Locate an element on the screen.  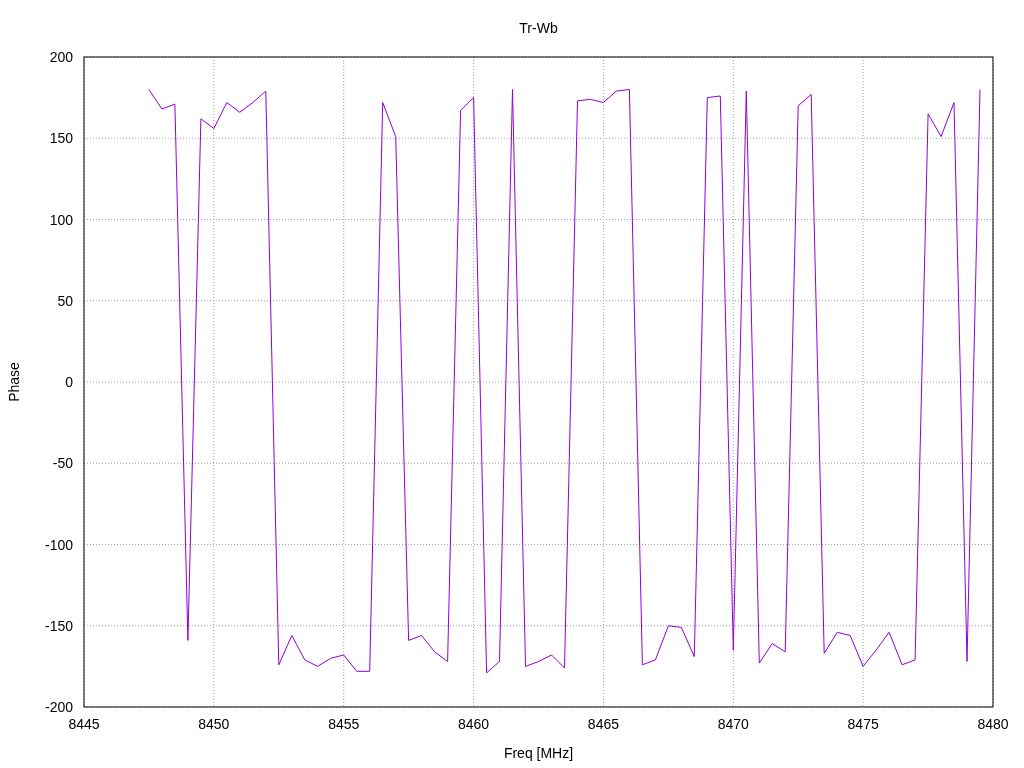
y-tick-label: 200 is located at coordinates (61, 57).